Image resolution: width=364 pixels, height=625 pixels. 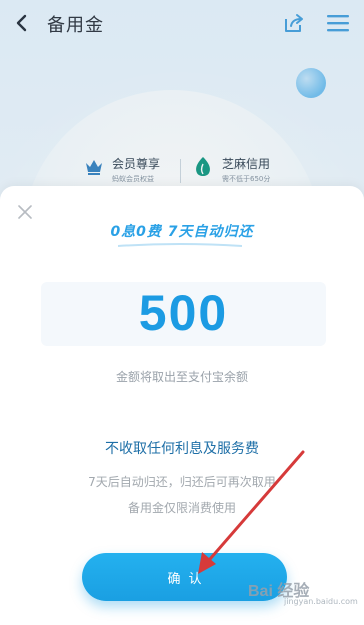 What do you see at coordinates (303, 593) in the screenshot?
I see `watermark: Bai 经验 jingyan.baidu.com` at bounding box center [303, 593].